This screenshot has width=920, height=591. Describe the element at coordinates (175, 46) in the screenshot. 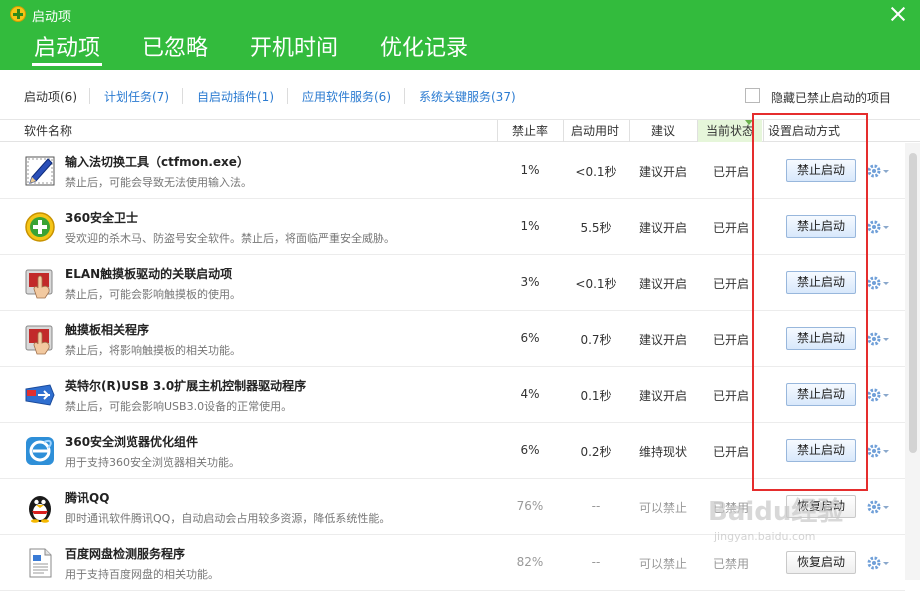

I see `tab-ignored: 已忽略` at that location.